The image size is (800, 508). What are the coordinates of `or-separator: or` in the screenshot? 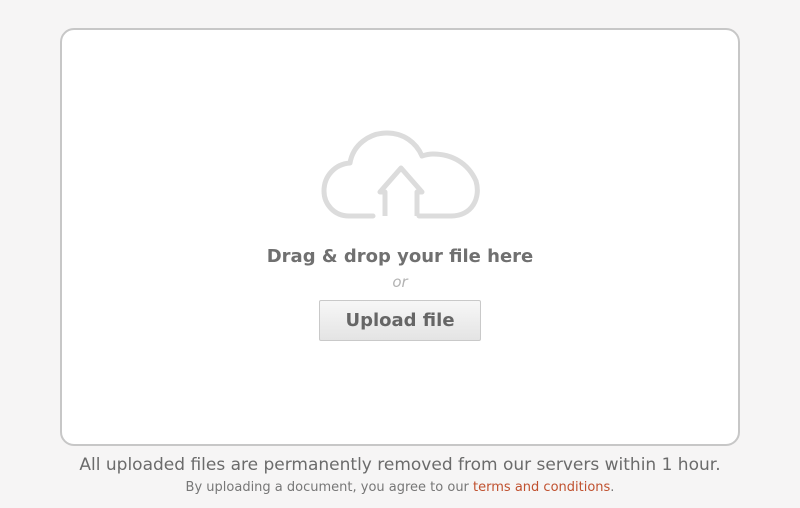 It's located at (400, 282).